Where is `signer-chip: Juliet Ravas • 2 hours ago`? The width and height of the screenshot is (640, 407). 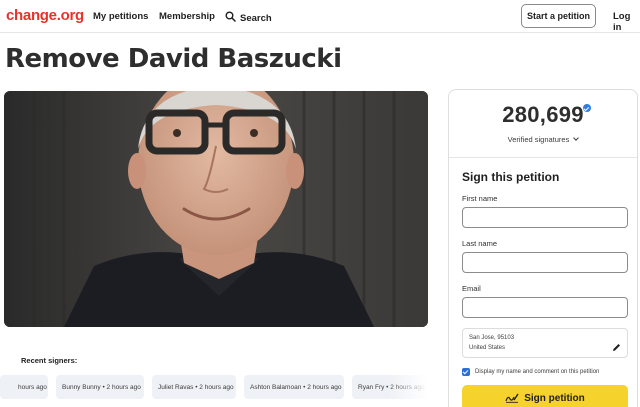
signer-chip: Juliet Ravas • 2 hours ago is located at coordinates (194, 387).